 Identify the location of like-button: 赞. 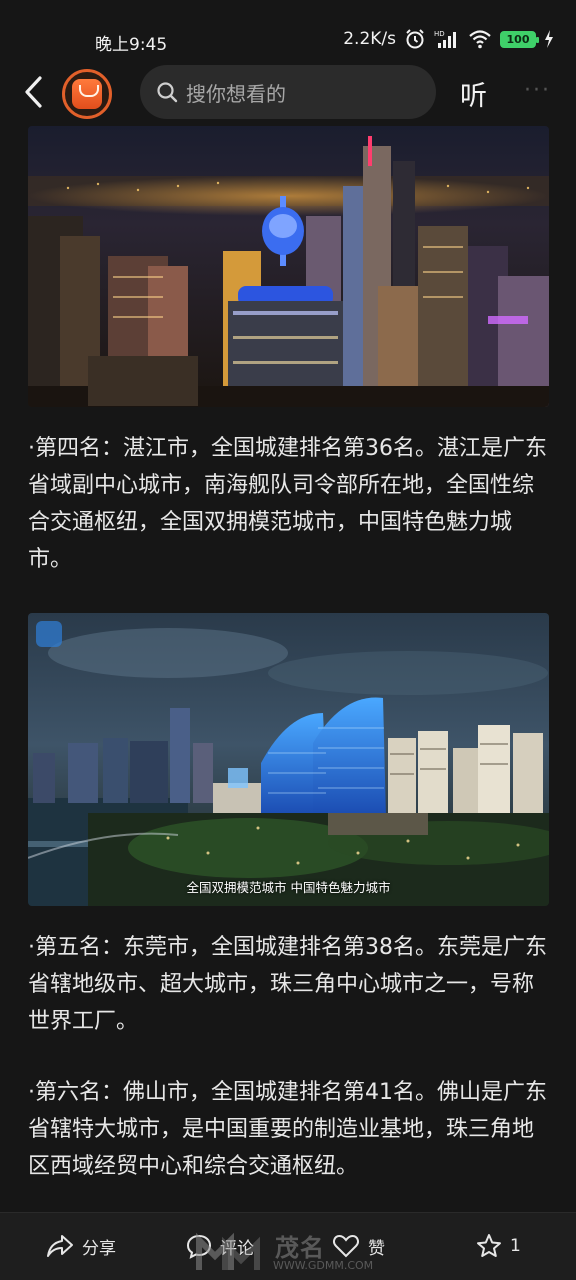
(358, 1246).